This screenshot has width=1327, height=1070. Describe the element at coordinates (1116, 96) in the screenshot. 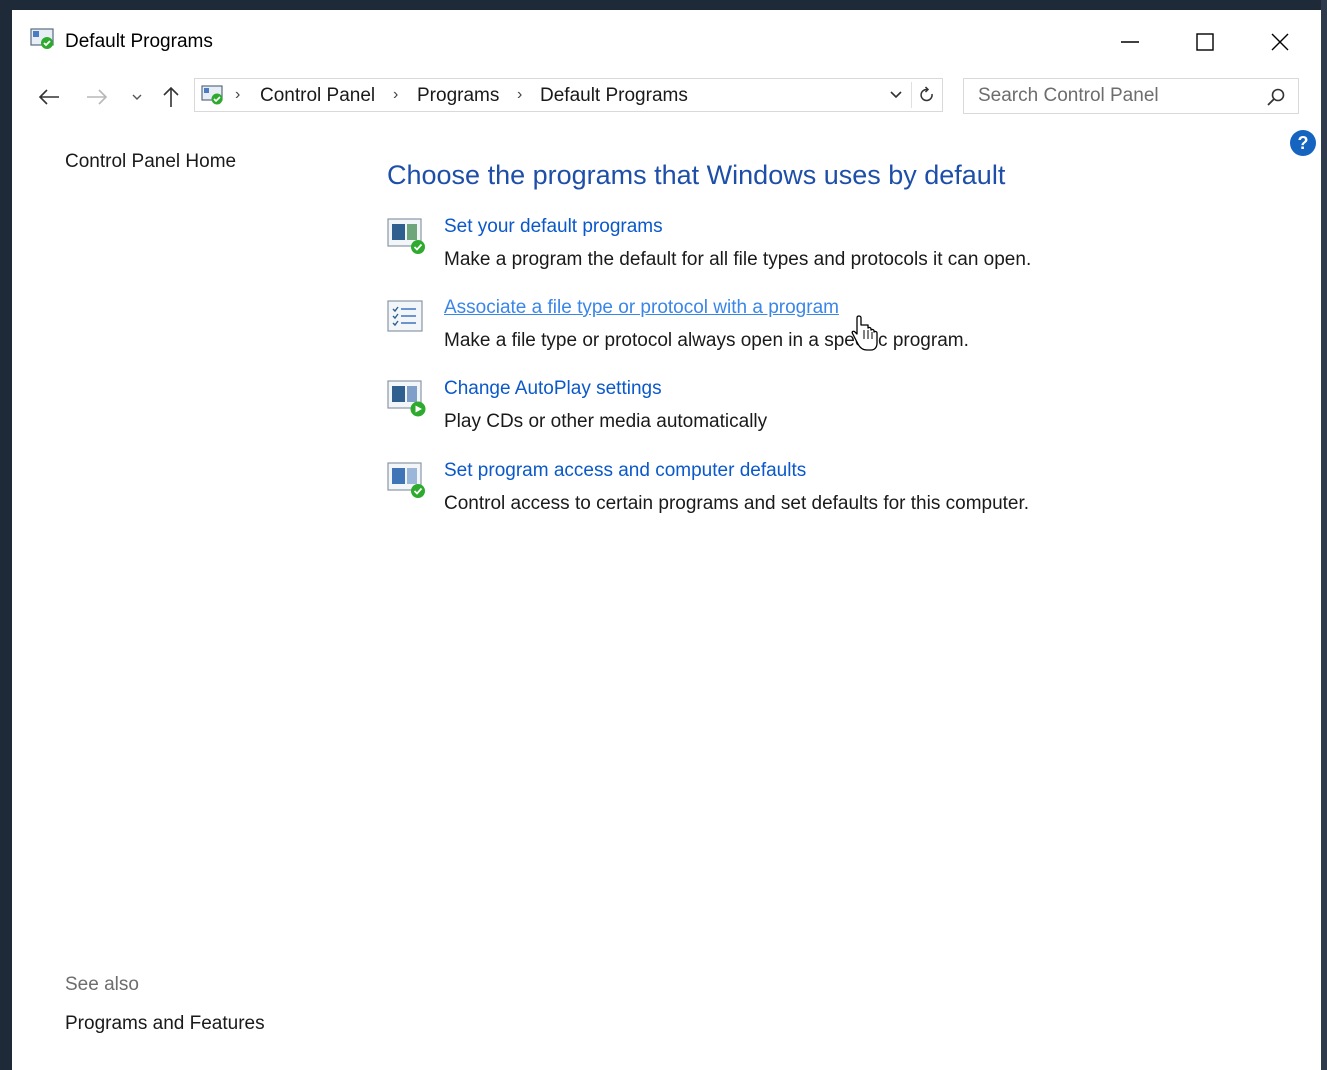

I see `search-input` at that location.